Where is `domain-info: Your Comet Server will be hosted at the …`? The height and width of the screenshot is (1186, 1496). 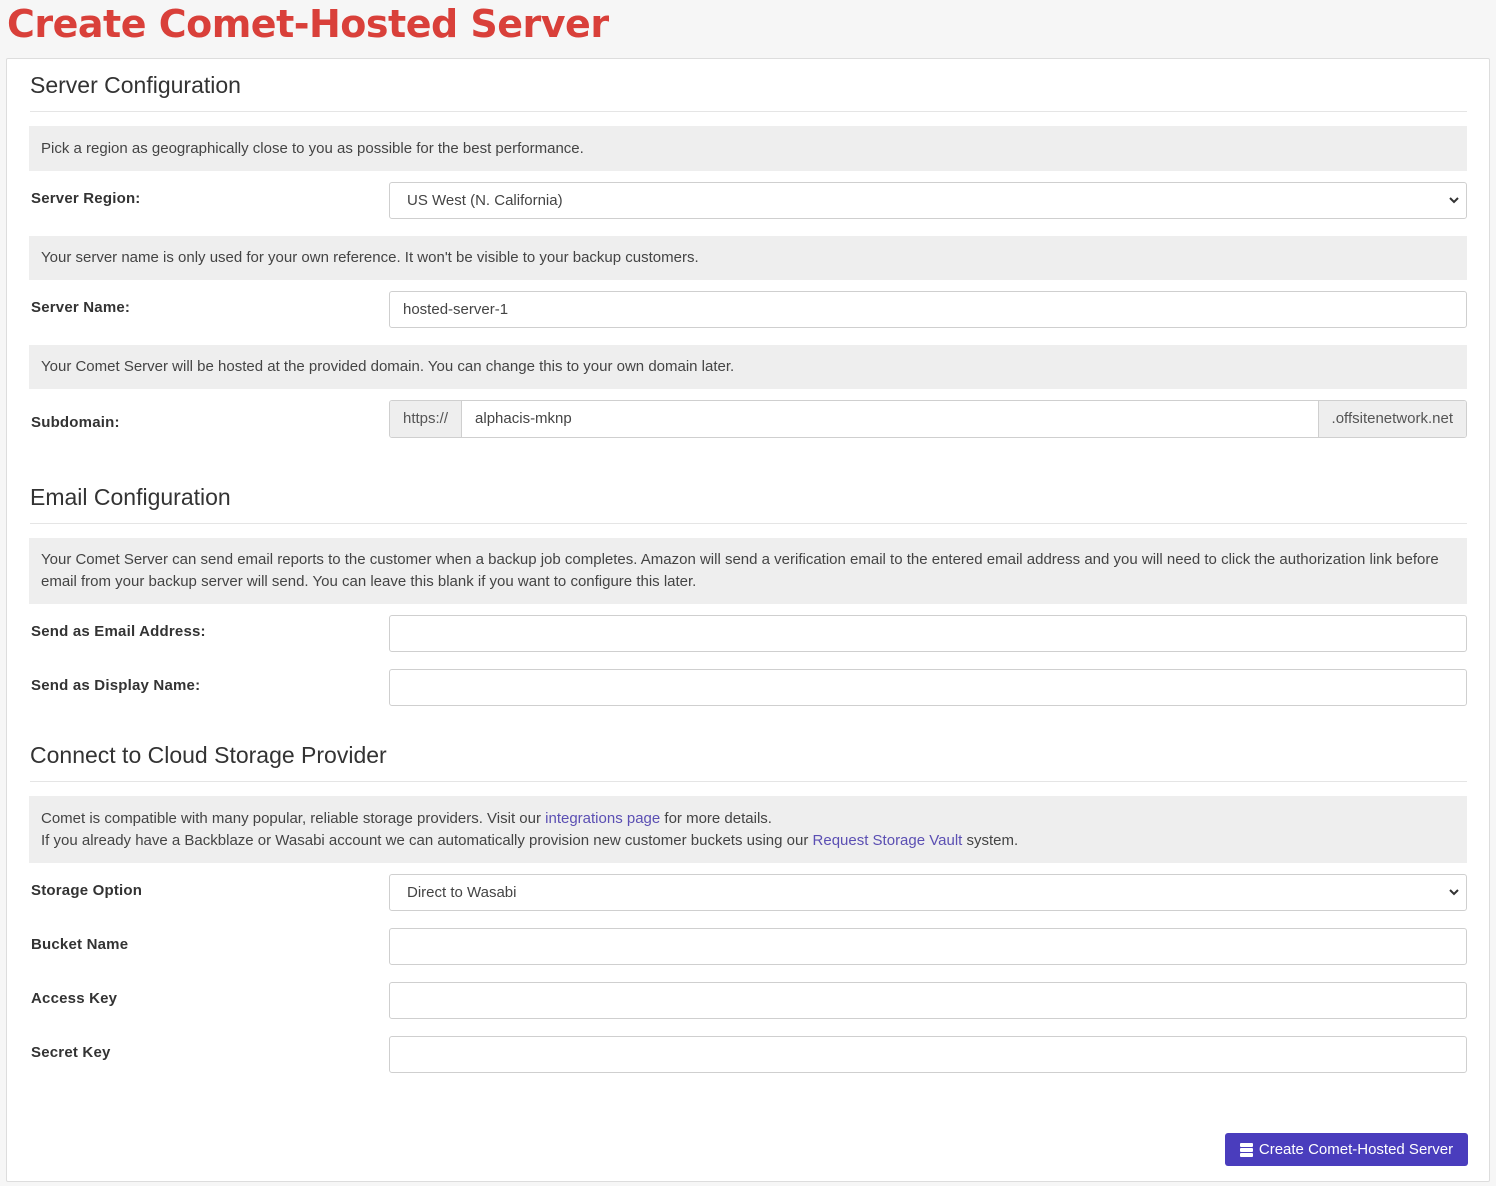
domain-info: Your Comet Server will be hosted at the … is located at coordinates (748, 367).